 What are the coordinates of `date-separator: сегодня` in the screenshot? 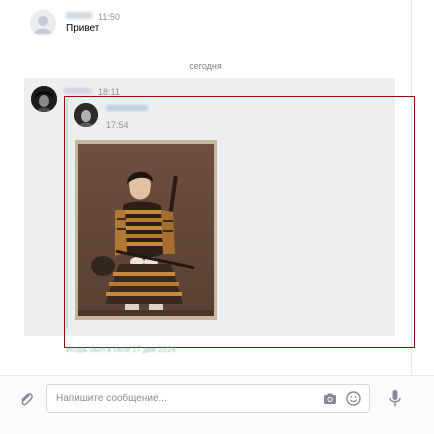 It's located at (205, 66).